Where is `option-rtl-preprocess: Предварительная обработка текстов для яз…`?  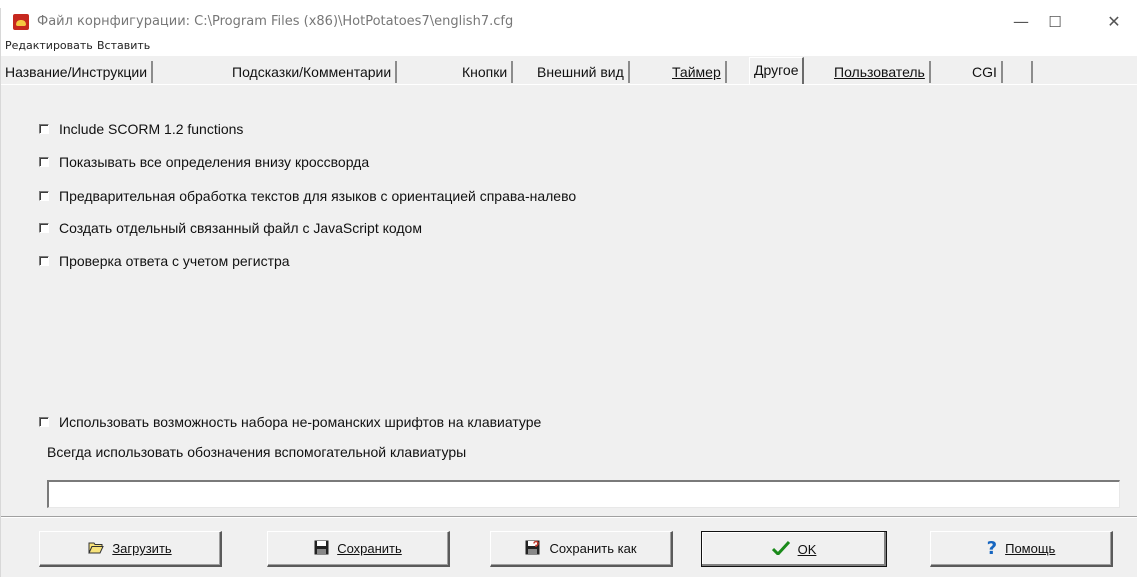 option-rtl-preprocess: Предварительная обработка текстов для яз… is located at coordinates (307, 196).